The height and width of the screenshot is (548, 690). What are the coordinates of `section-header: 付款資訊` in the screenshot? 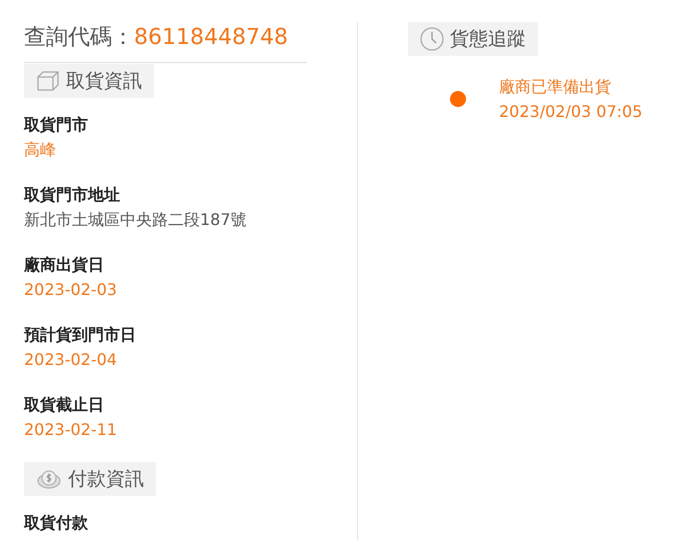 It's located at (90, 479).